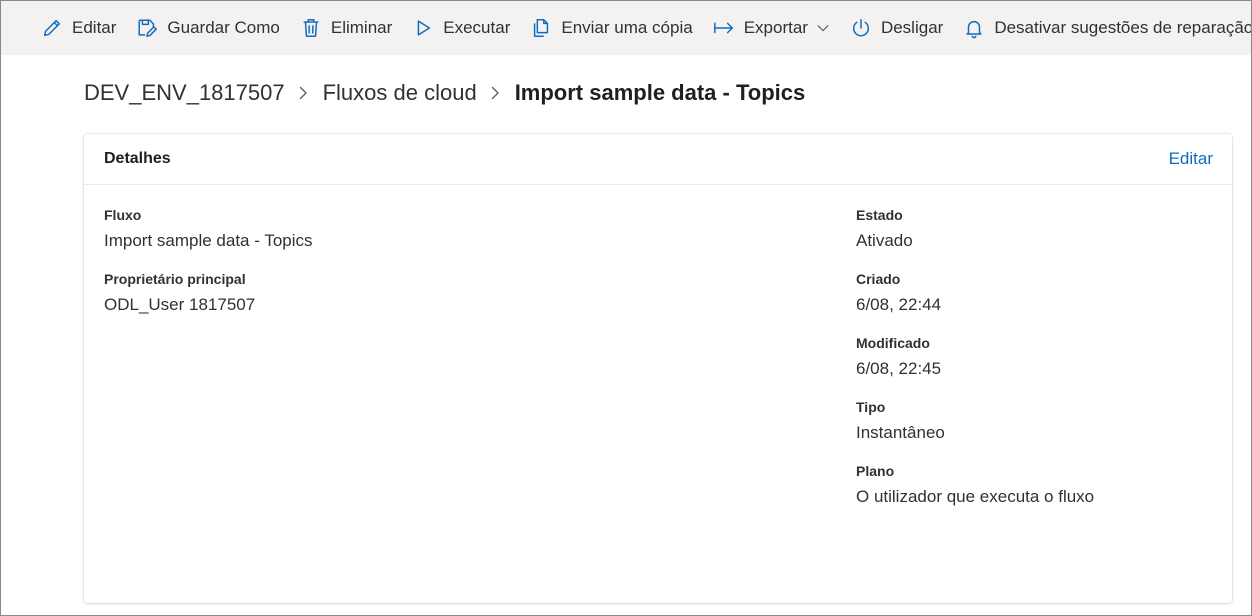 Image resolution: width=1252 pixels, height=616 pixels. I want to click on export-button-label: Exportar, so click(775, 27).